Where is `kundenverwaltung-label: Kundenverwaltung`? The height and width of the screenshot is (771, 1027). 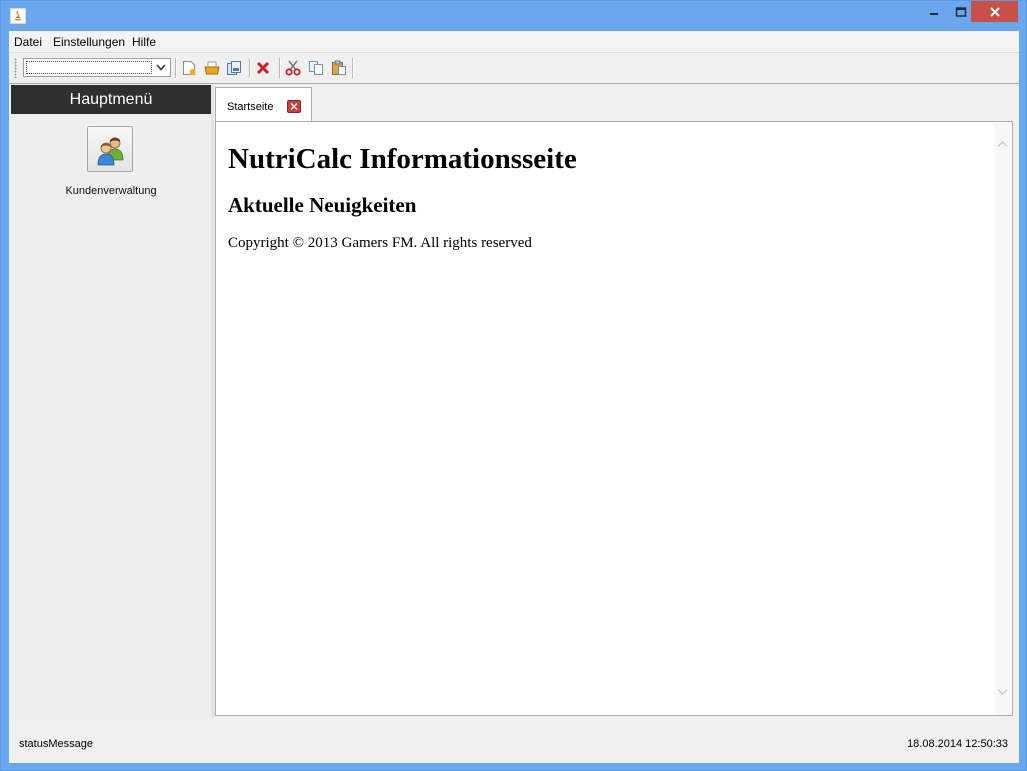 kundenverwaltung-label: Kundenverwaltung is located at coordinates (111, 191).